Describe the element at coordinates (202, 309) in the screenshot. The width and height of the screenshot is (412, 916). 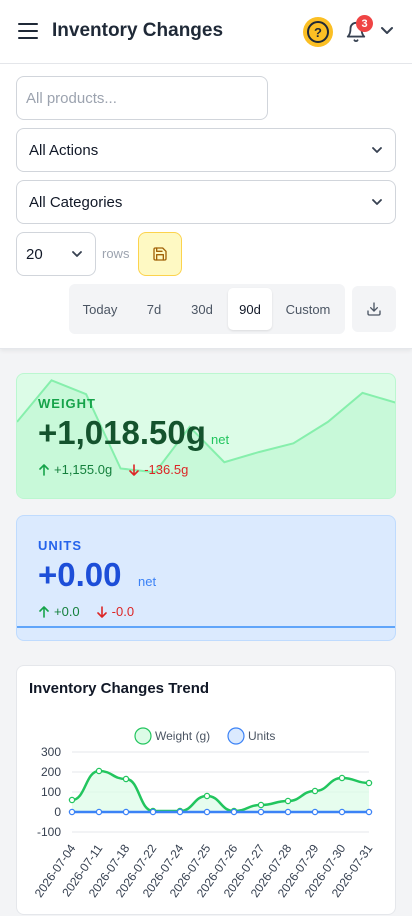
I see `range-30d-button: 30d` at that location.